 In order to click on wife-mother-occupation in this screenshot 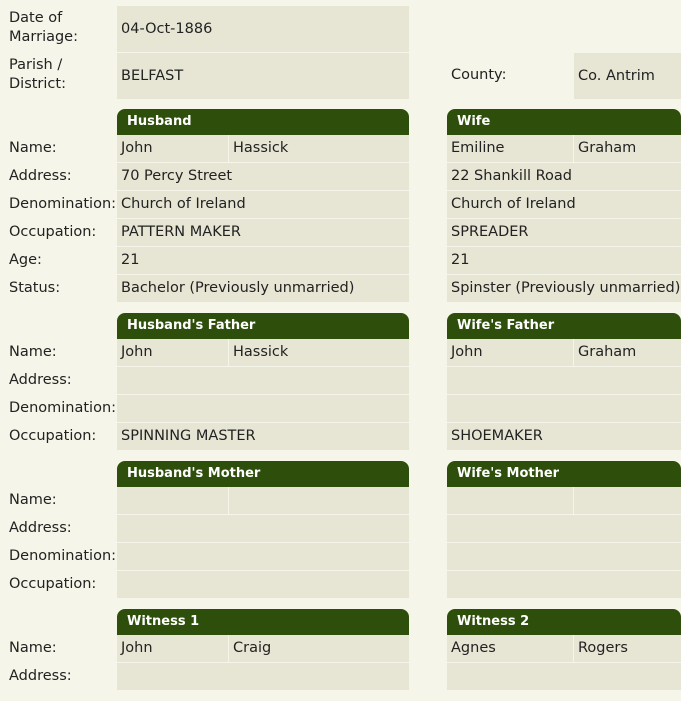, I will do `click(564, 584)`.